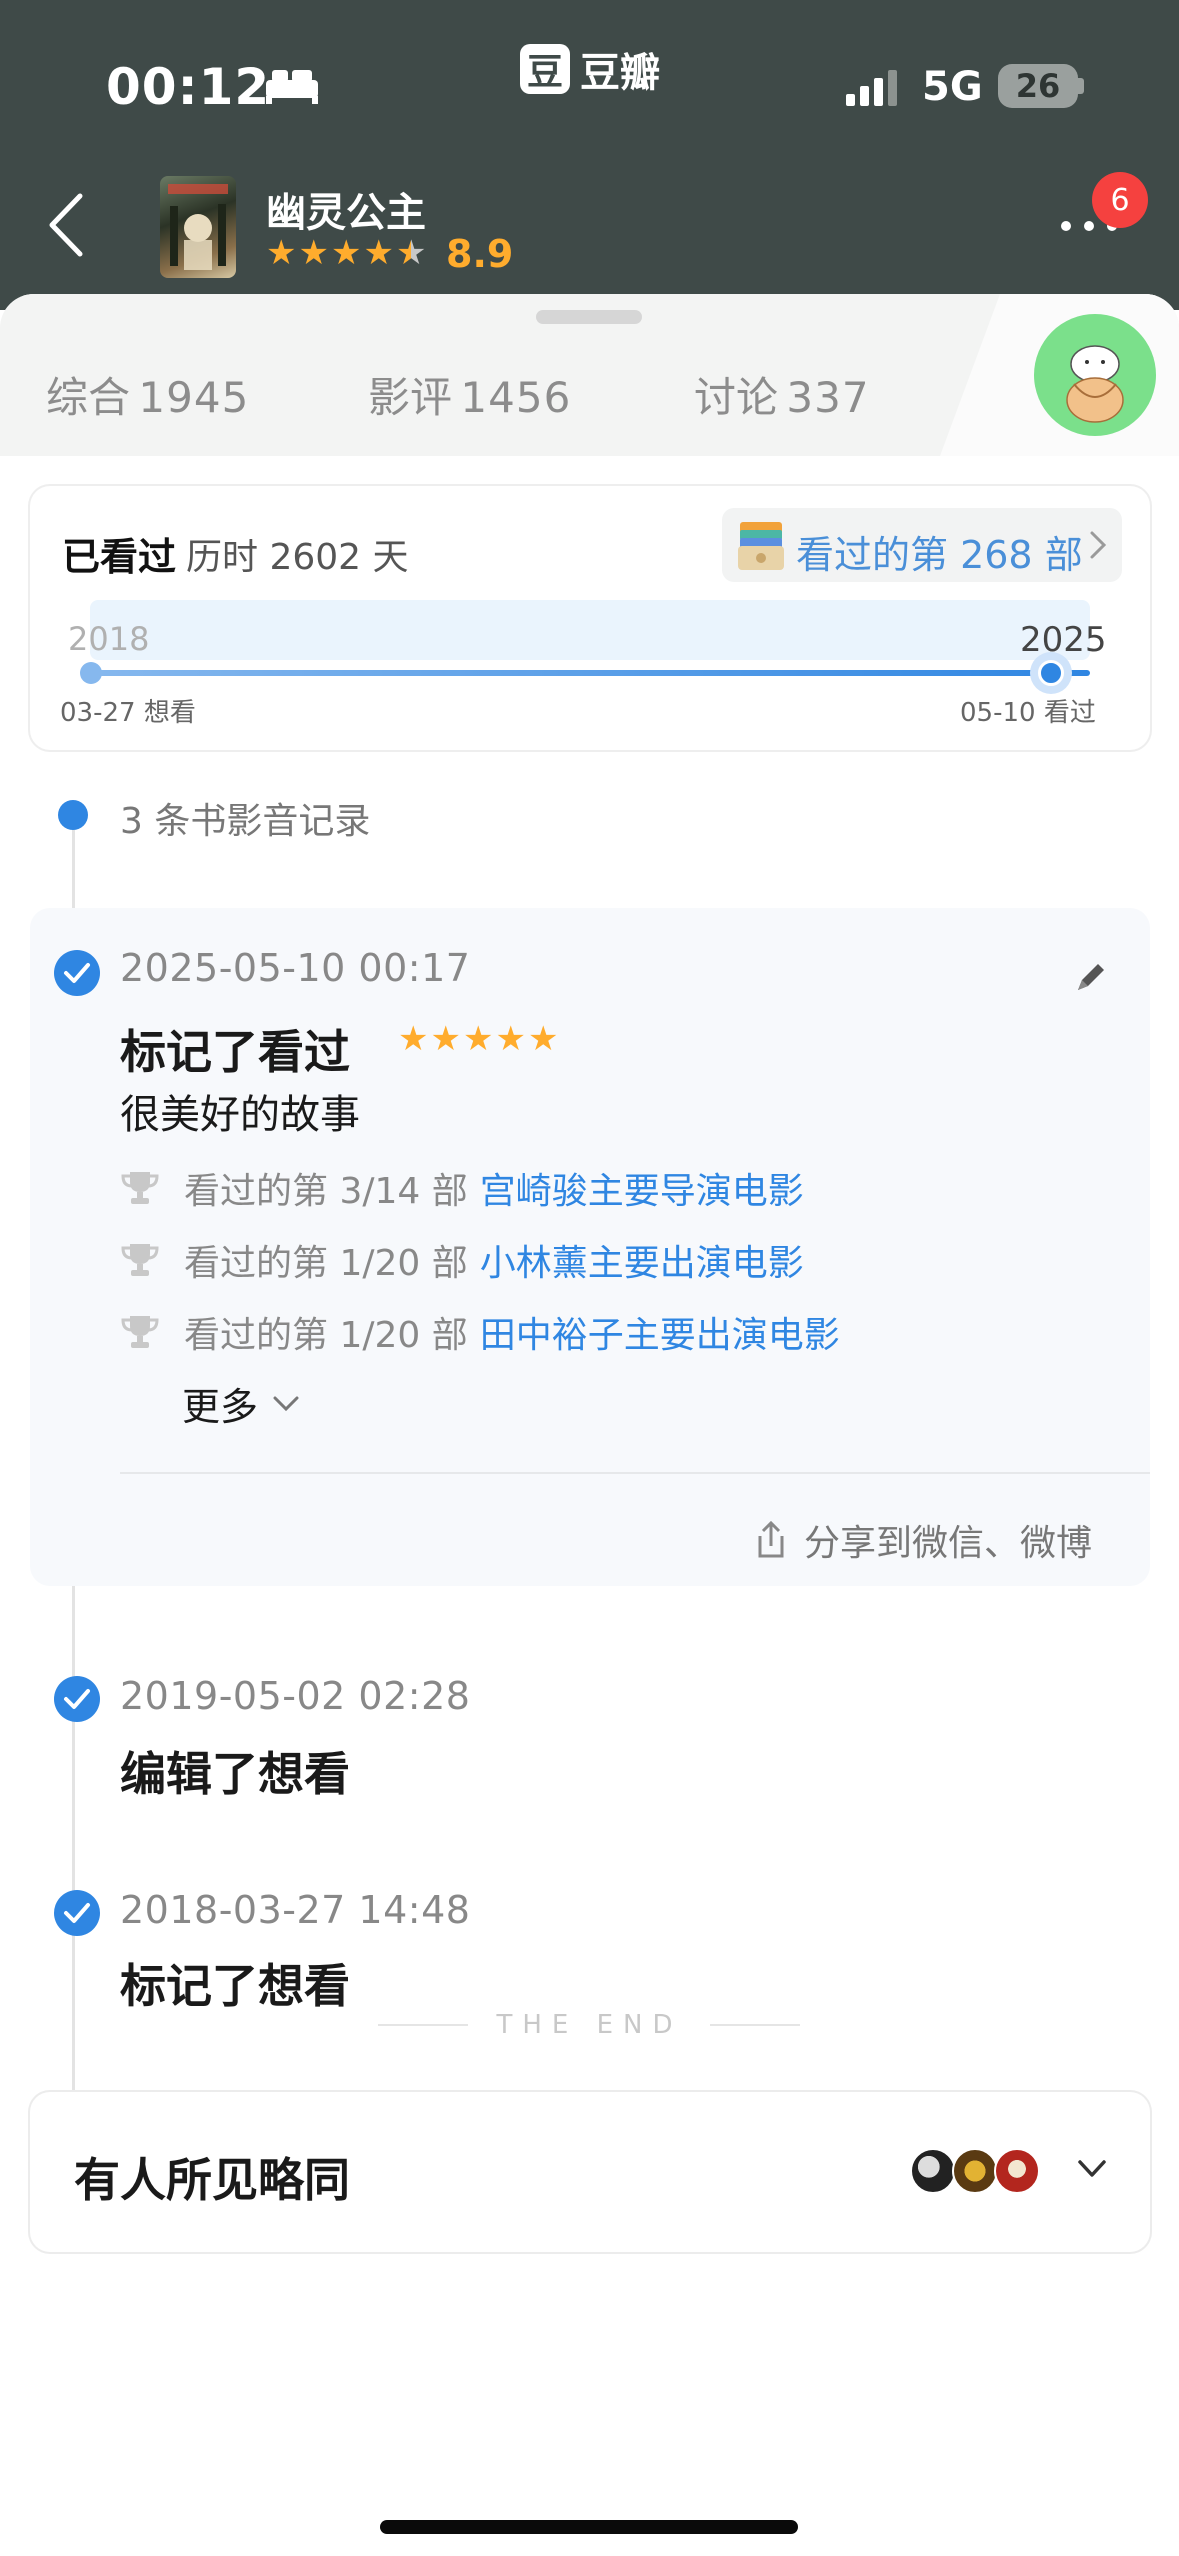 The height and width of the screenshot is (2556, 1179). Describe the element at coordinates (590, 630) in the screenshot. I see `timeline-band` at that location.